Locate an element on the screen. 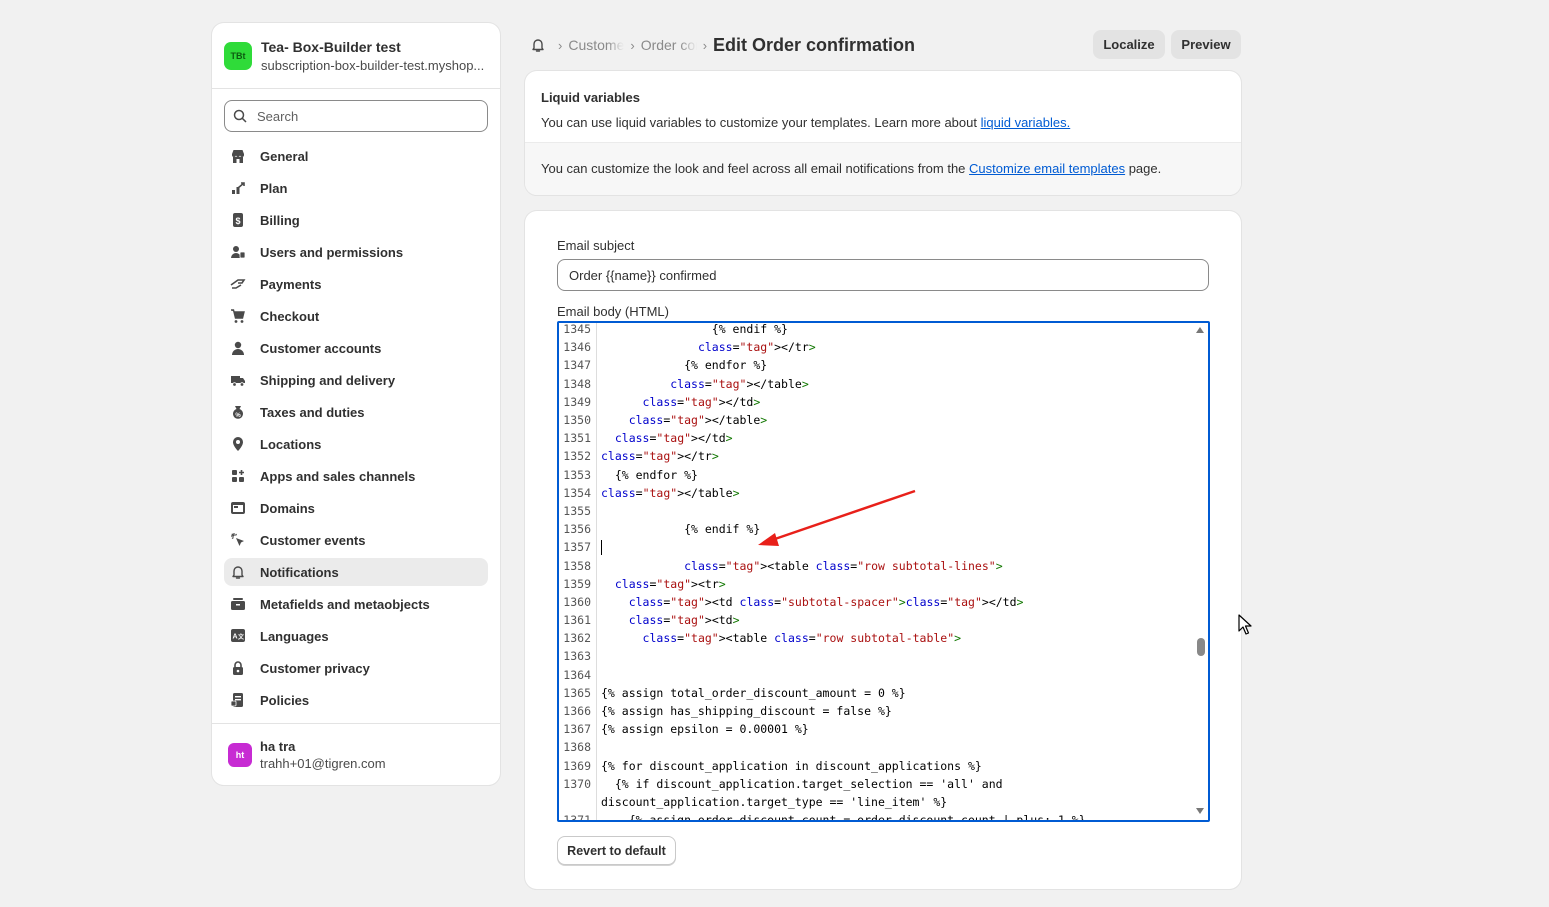  code-line: 1348 class="tag"></table> is located at coordinates (879, 384).